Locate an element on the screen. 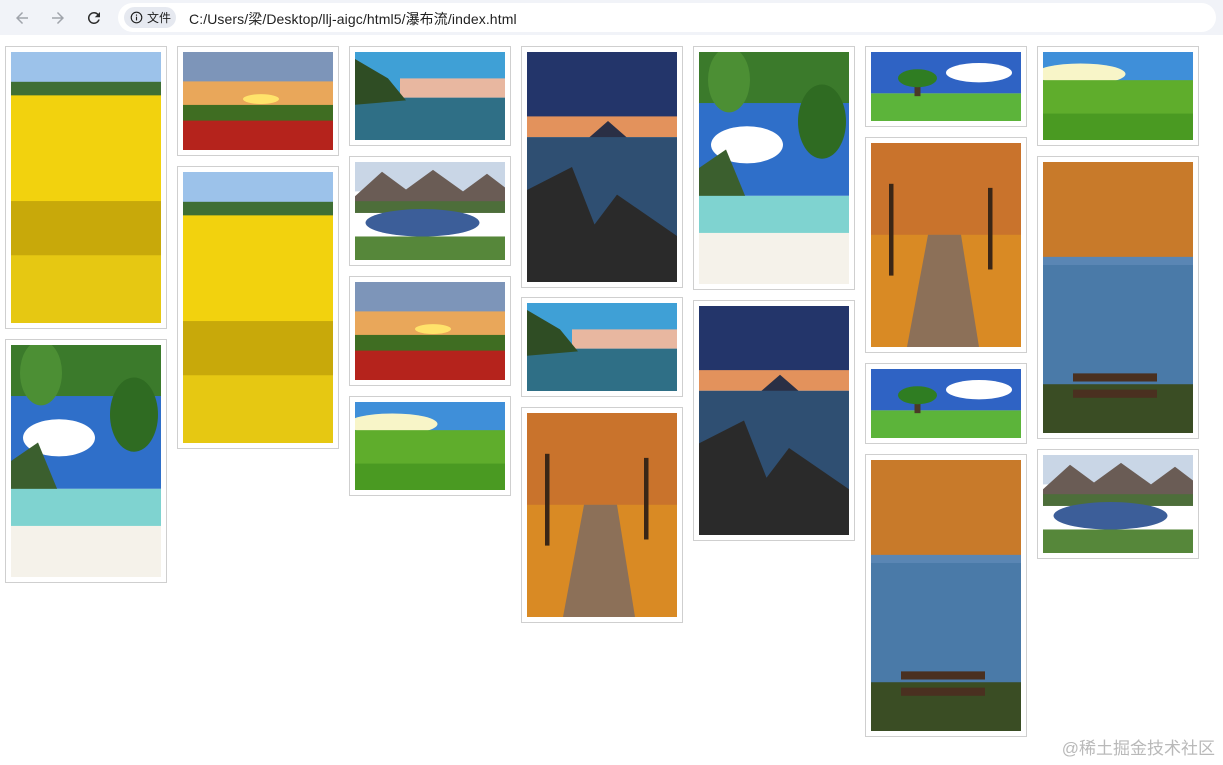 The image size is (1223, 765). watermark: @稀土掘金技术社区 is located at coordinates (1138, 748).